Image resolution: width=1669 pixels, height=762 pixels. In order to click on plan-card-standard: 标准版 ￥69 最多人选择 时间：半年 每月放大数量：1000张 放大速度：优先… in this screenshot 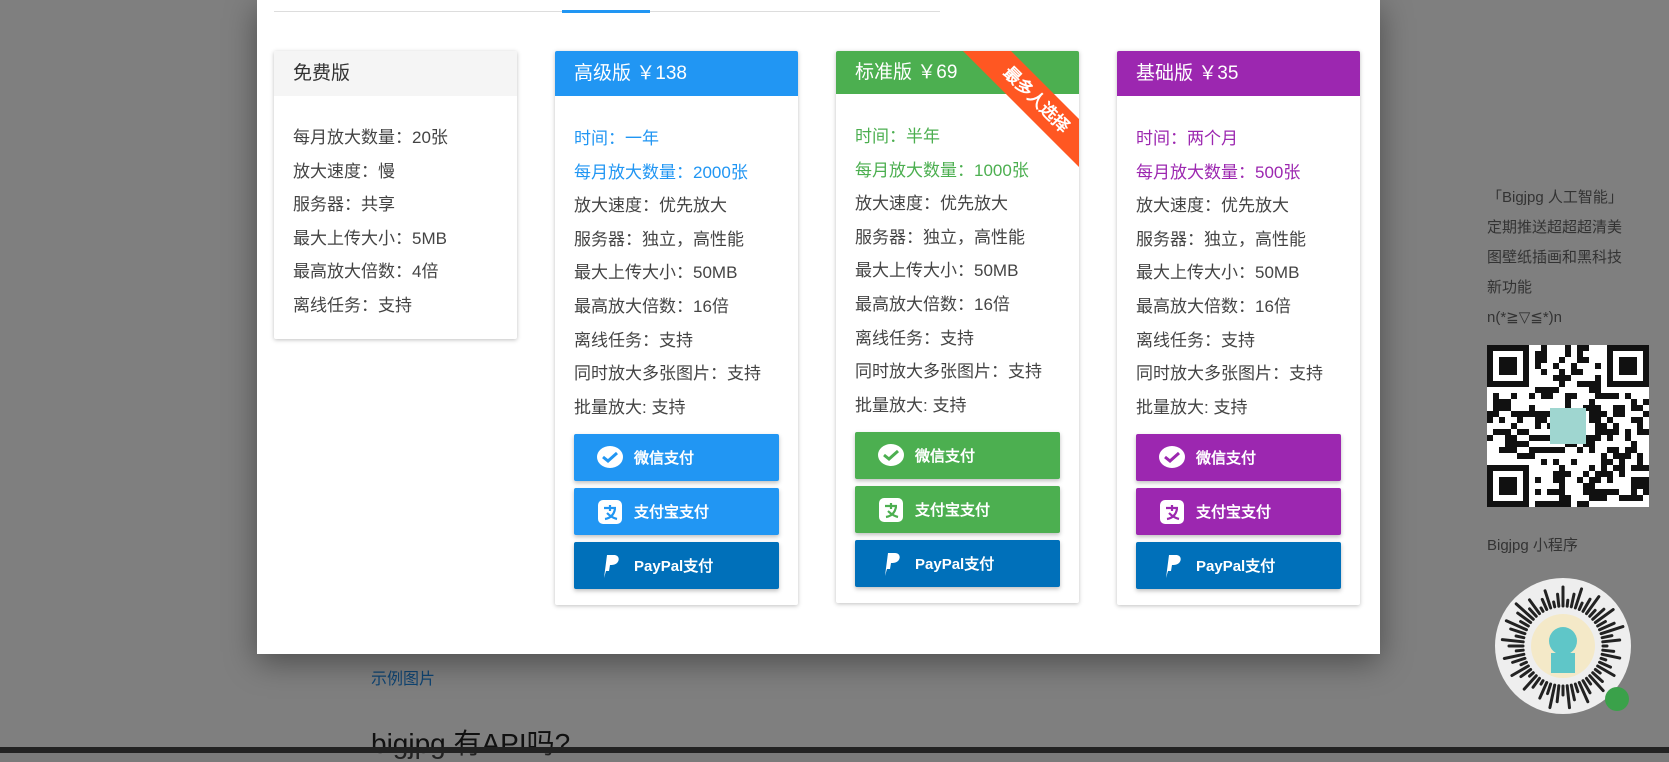, I will do `click(957, 327)`.